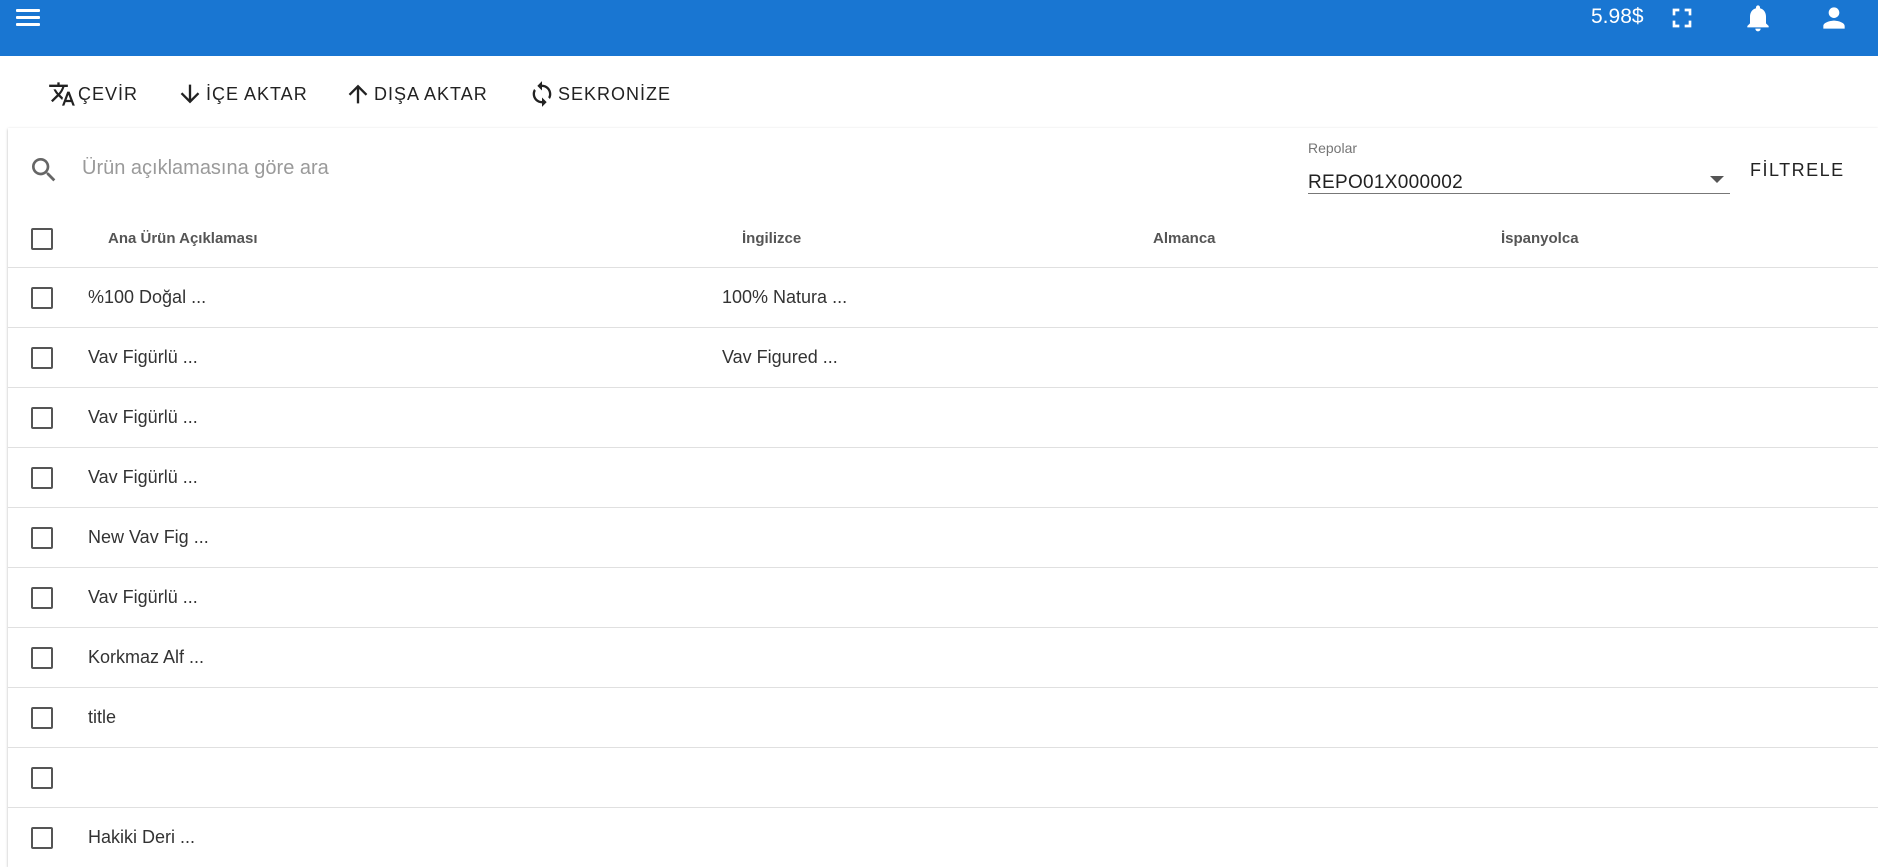 This screenshot has height=867, width=1878. What do you see at coordinates (943, 718) in the screenshot?
I see `table-row: title` at bounding box center [943, 718].